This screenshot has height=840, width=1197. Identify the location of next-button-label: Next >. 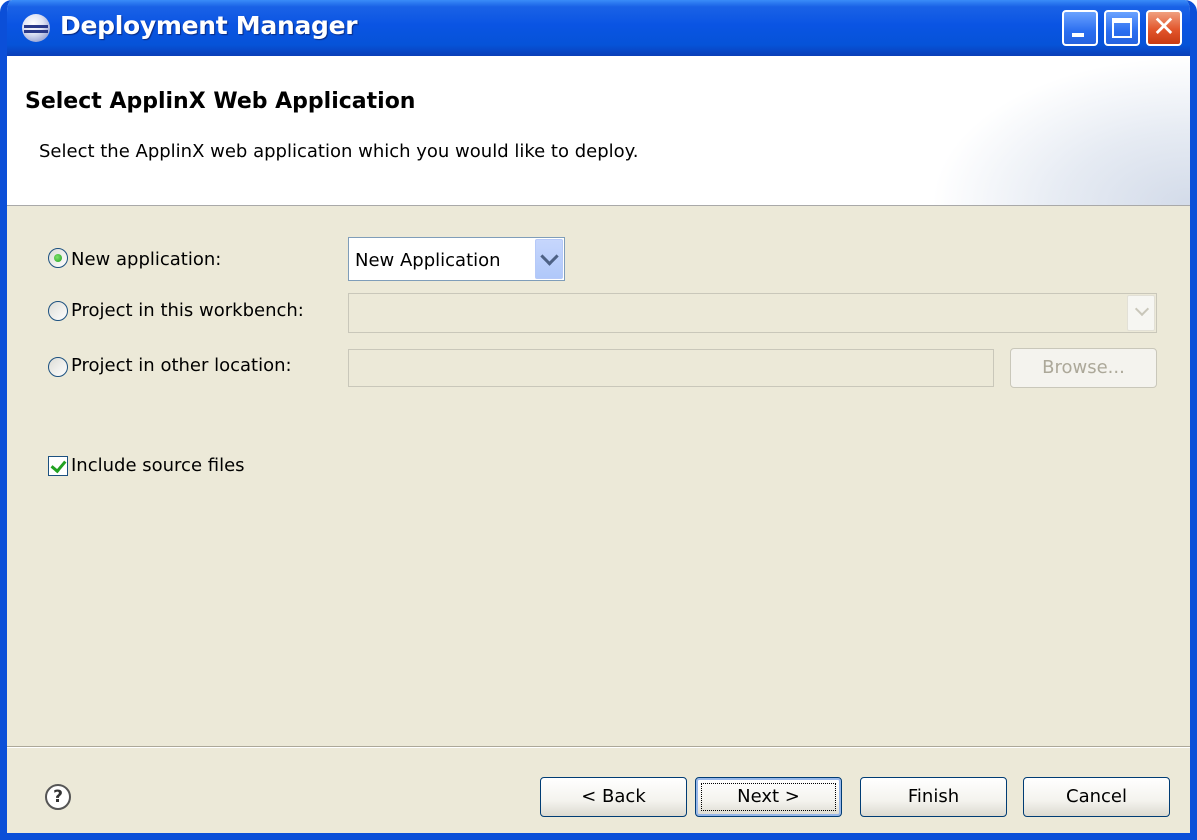
(768, 796).